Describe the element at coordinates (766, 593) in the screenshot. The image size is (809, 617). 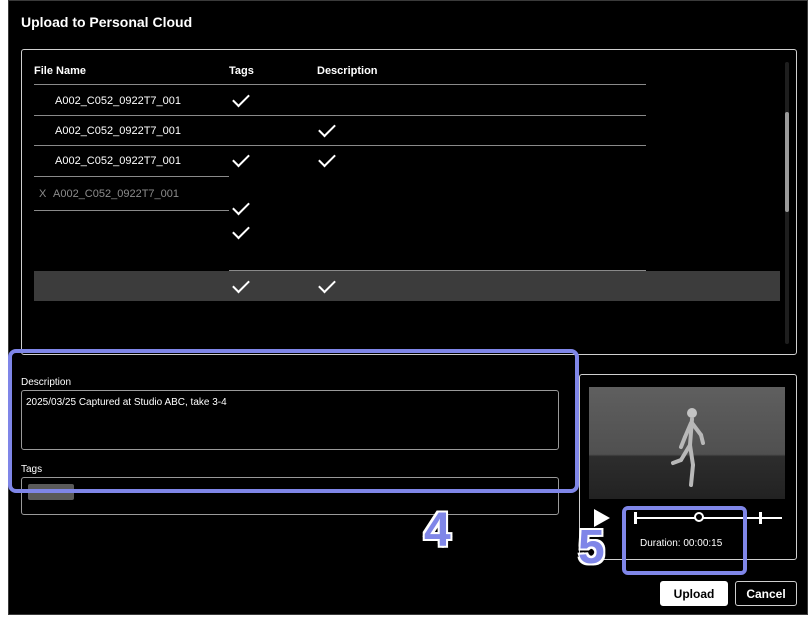
I see `cancel-button: Cancel` at that location.